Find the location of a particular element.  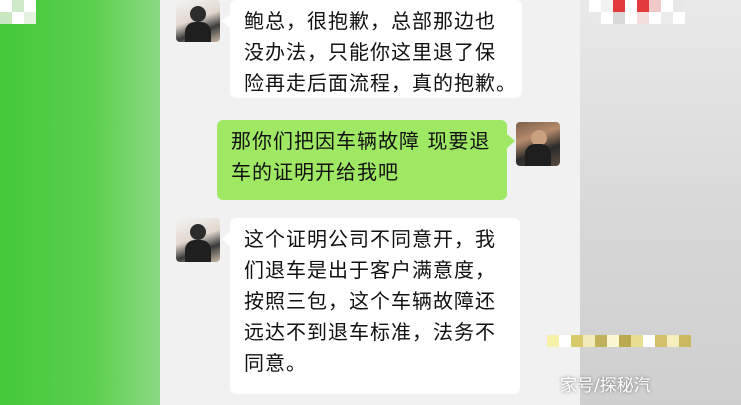

mosaic-top-right is located at coordinates (637, 6).